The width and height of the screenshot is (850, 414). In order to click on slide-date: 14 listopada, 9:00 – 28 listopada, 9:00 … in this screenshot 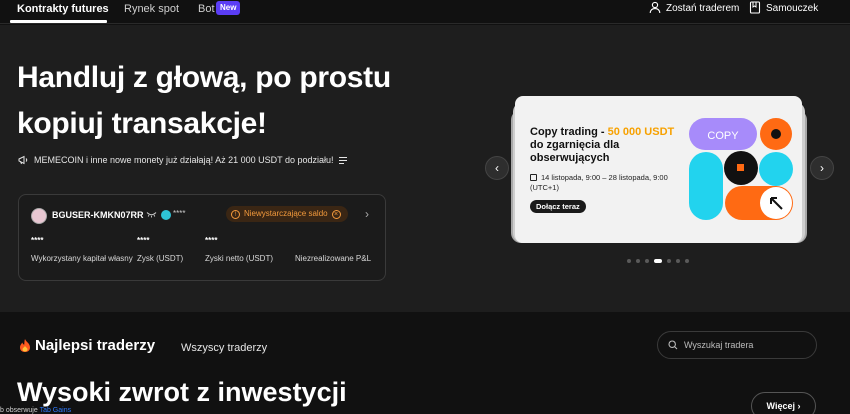, I will do `click(605, 183)`.